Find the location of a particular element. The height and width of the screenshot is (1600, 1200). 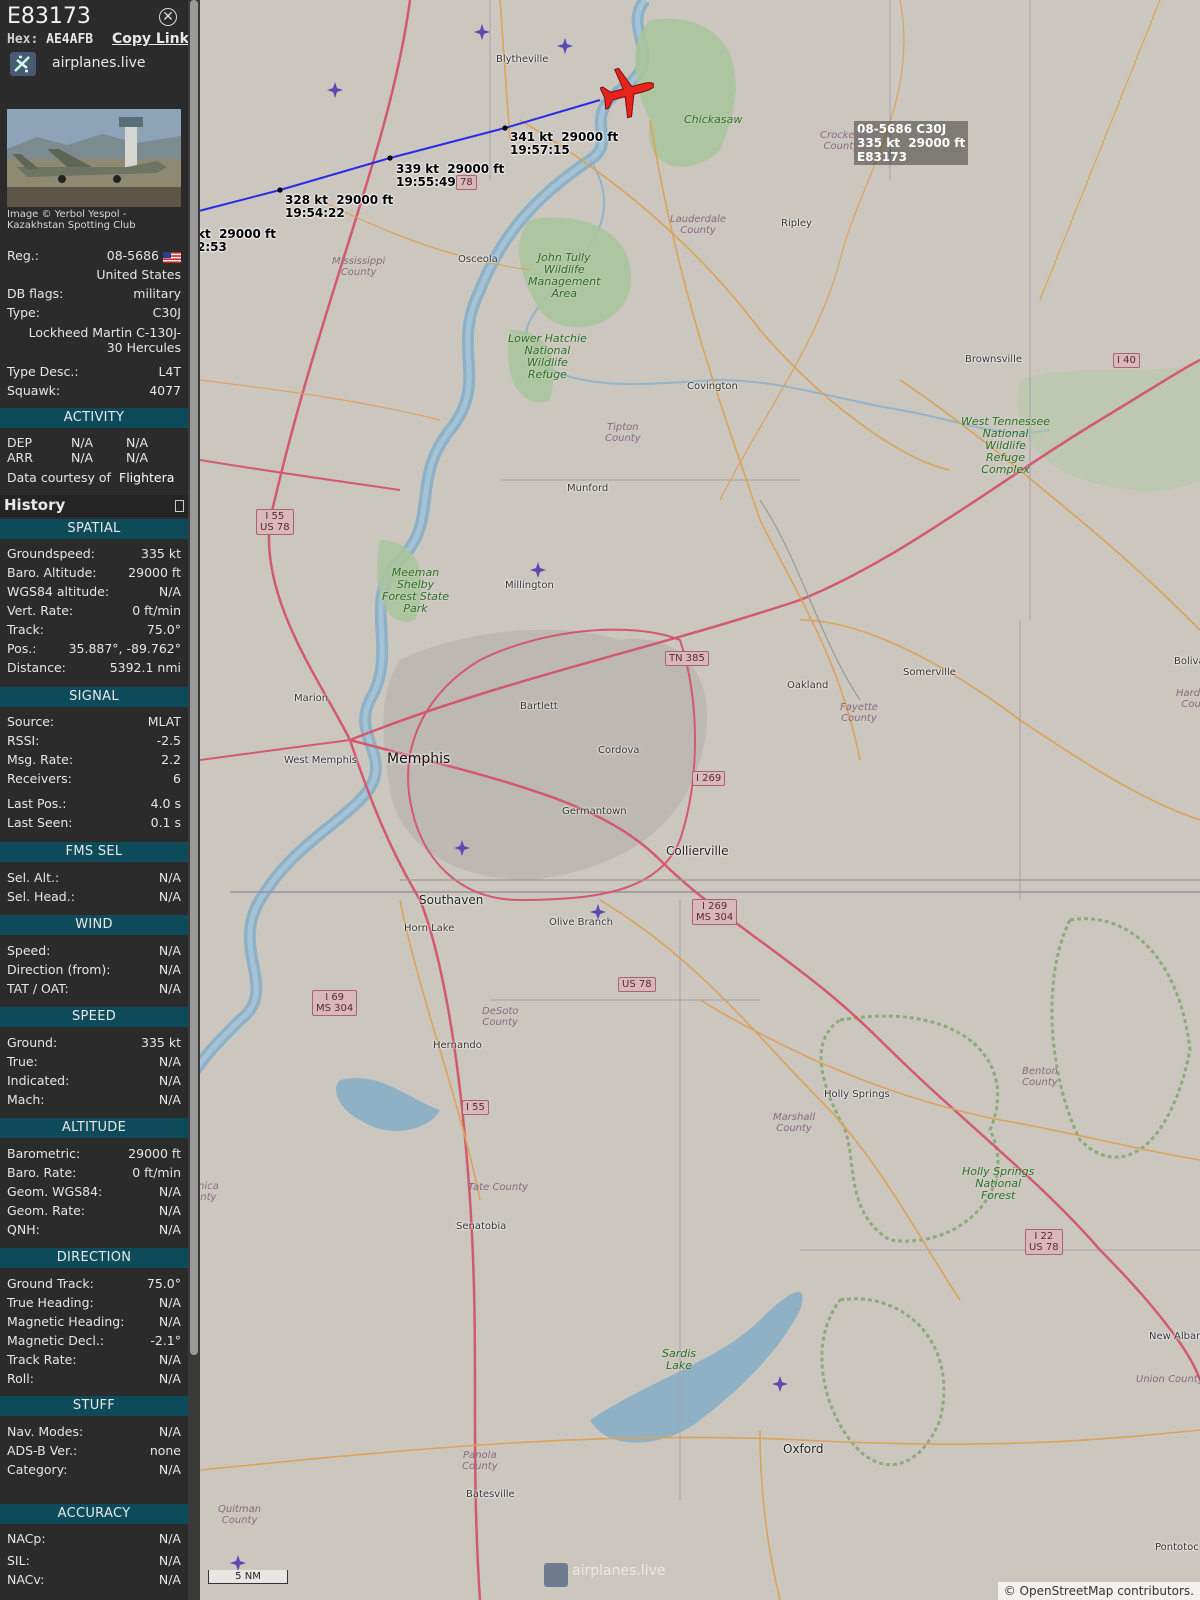

spatial-row-value: 35.887°, -89.762° is located at coordinates (124, 648).